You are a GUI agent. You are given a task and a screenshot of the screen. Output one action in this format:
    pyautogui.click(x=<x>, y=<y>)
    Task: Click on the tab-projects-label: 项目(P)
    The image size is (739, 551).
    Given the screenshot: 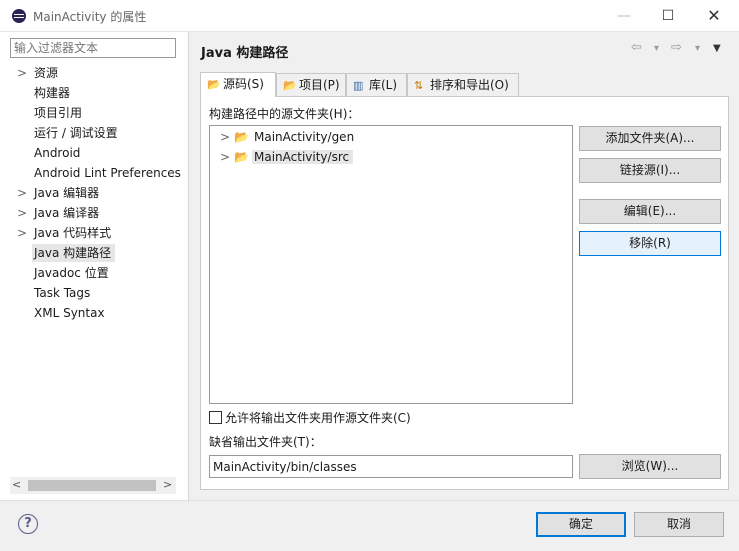 What is the action you would take?
    pyautogui.click(x=319, y=85)
    